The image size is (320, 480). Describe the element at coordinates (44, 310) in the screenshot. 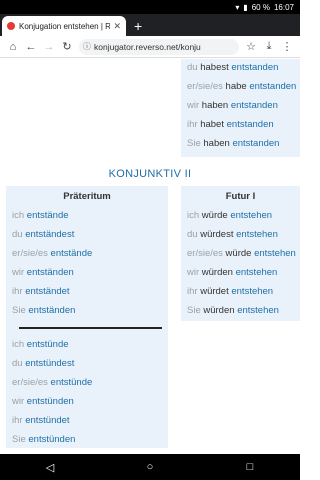

I see `conj-row: Sie entständen` at that location.